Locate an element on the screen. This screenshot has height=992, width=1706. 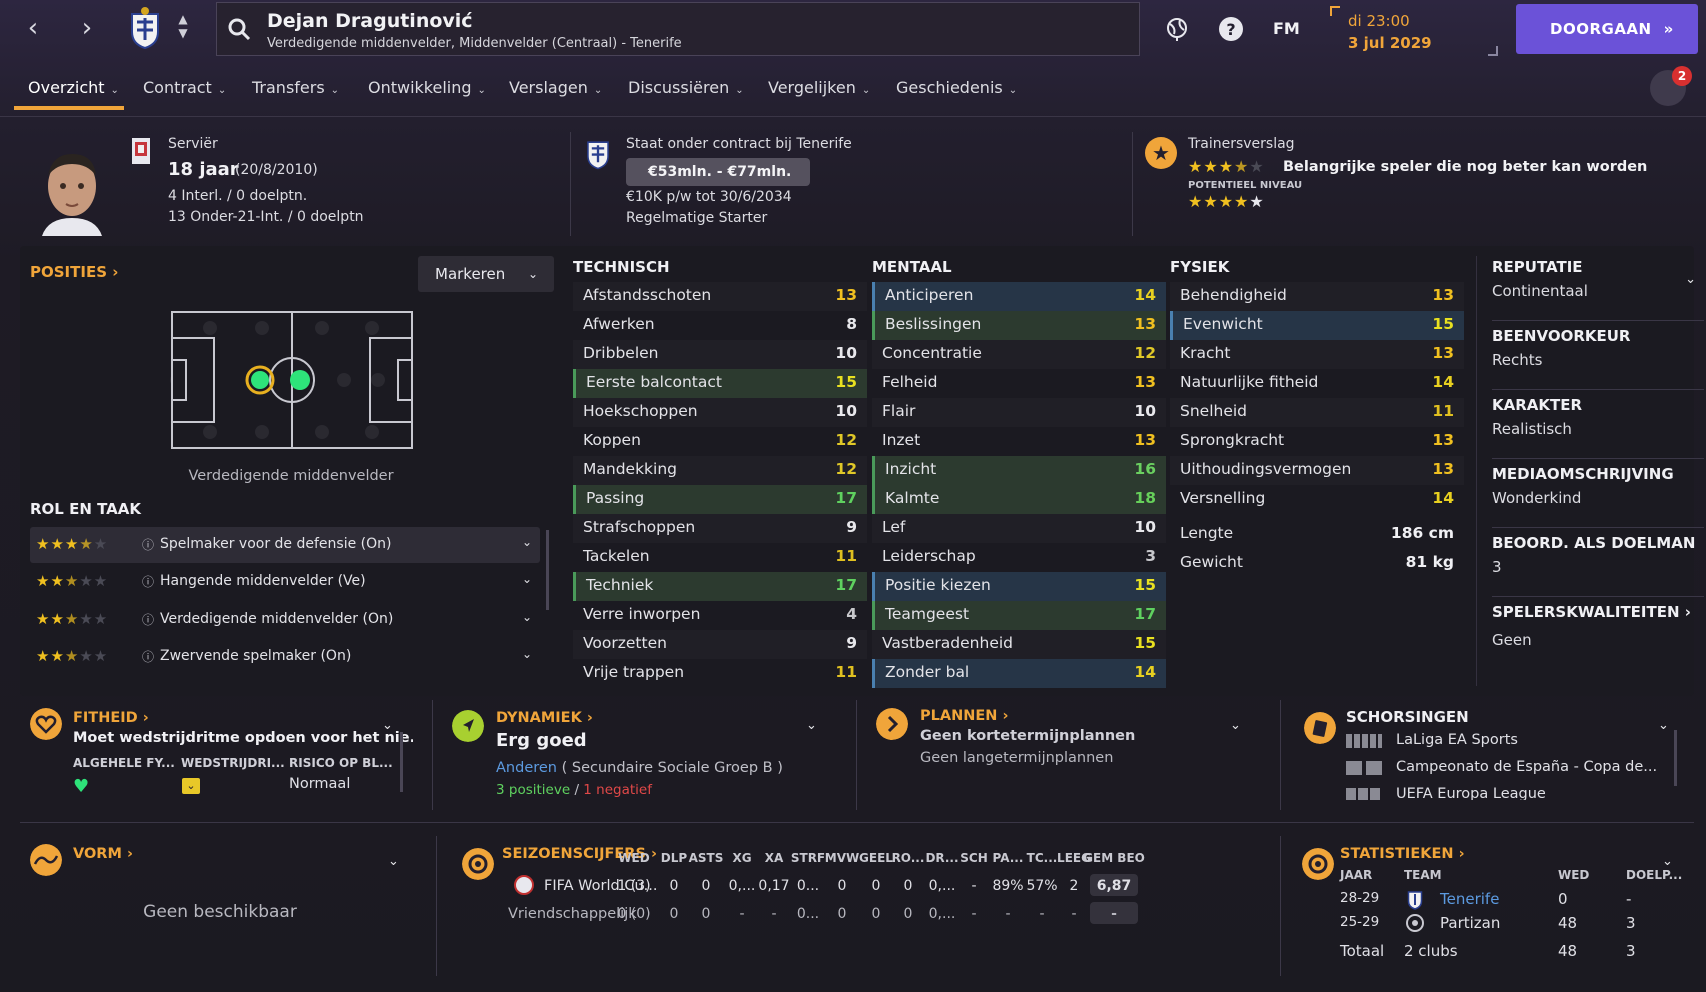
attribute-row: Kracht 13 is located at coordinates (1317, 354).